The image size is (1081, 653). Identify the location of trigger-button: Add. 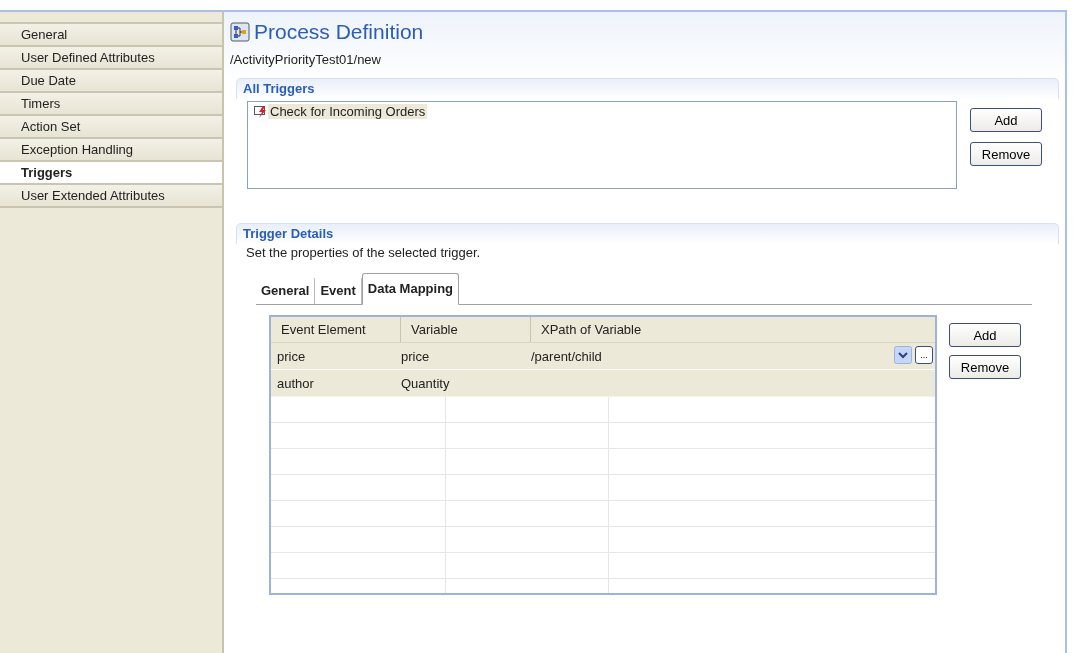
(1006, 120).